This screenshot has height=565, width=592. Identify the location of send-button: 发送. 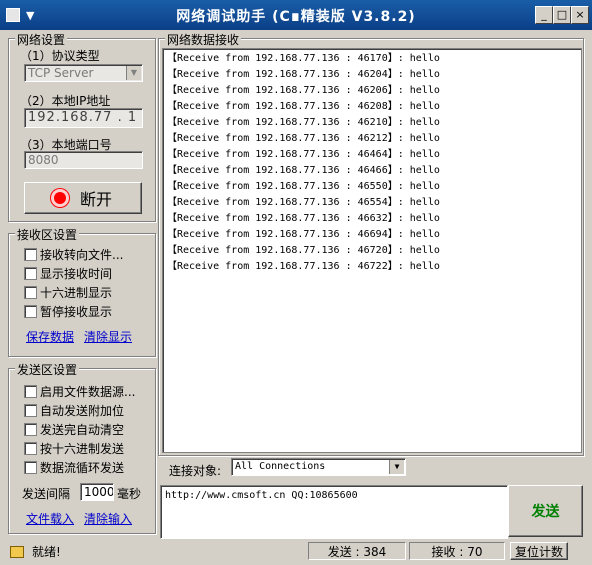
(545, 511).